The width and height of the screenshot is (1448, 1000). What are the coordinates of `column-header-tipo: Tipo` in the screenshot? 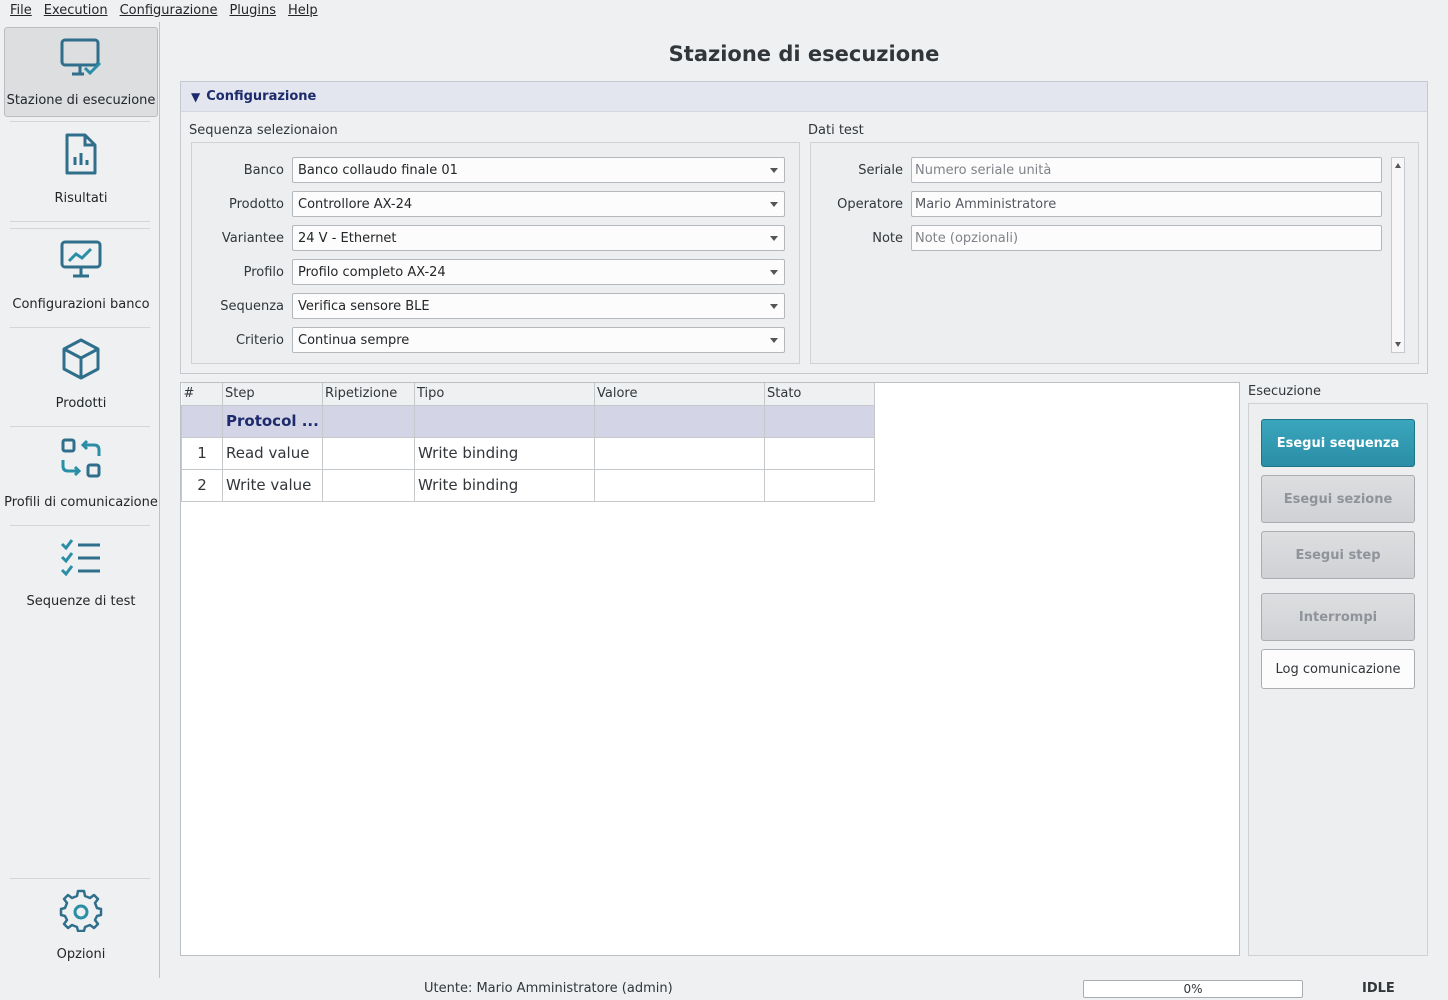 It's located at (504, 394).